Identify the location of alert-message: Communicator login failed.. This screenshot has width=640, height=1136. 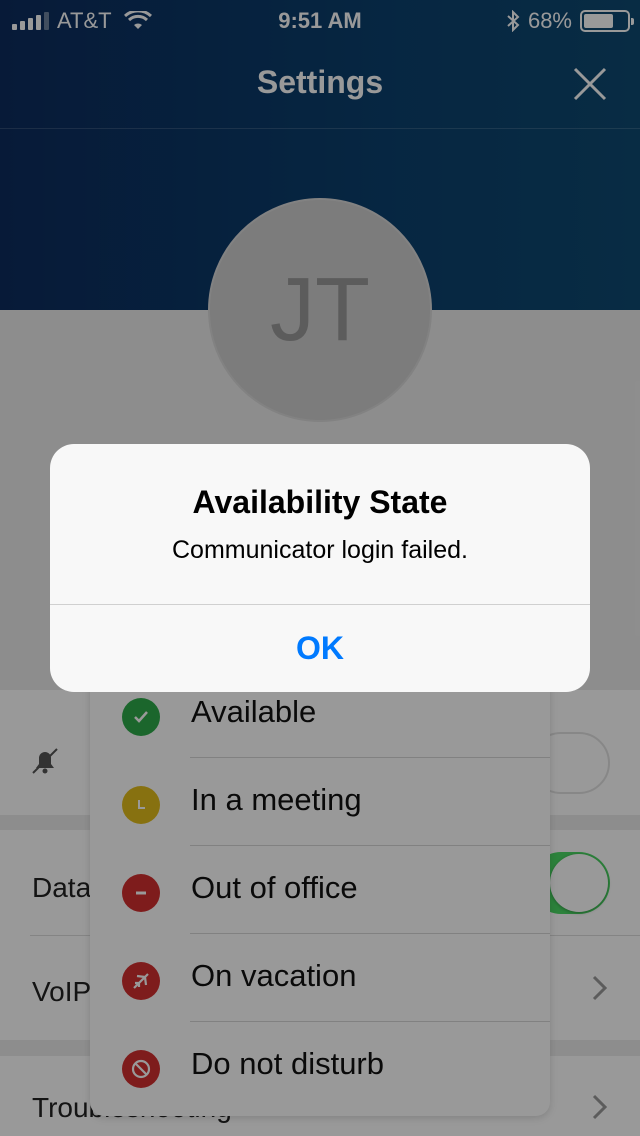
(320, 550).